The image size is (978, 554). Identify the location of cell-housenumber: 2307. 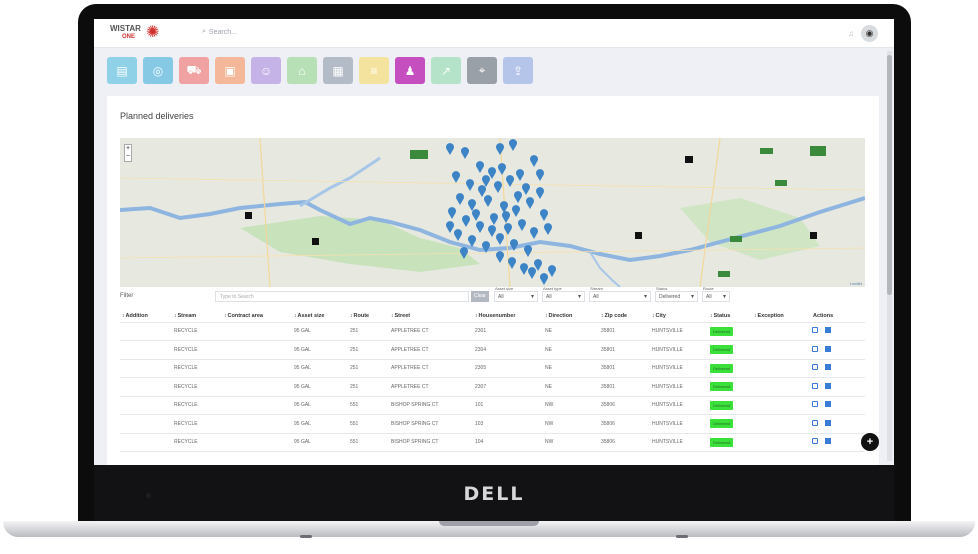
(508, 387).